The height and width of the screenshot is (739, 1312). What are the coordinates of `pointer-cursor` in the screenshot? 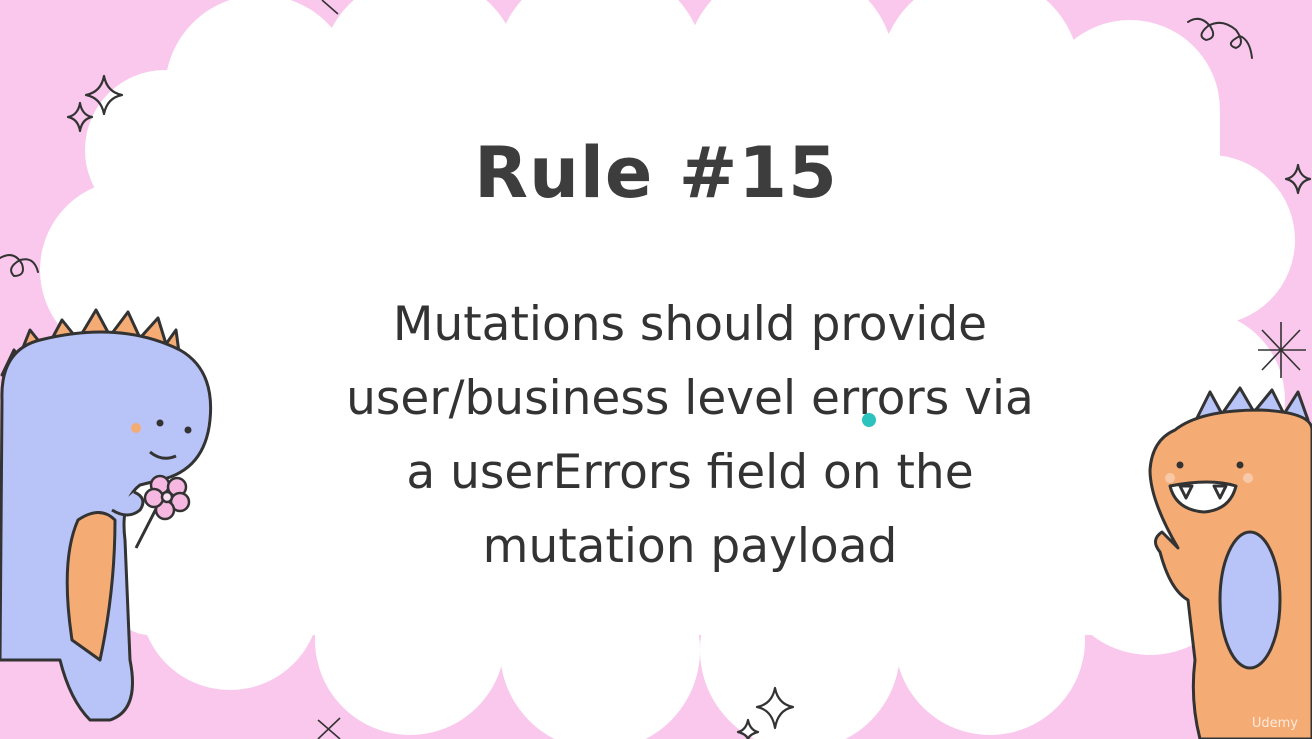 It's located at (869, 420).